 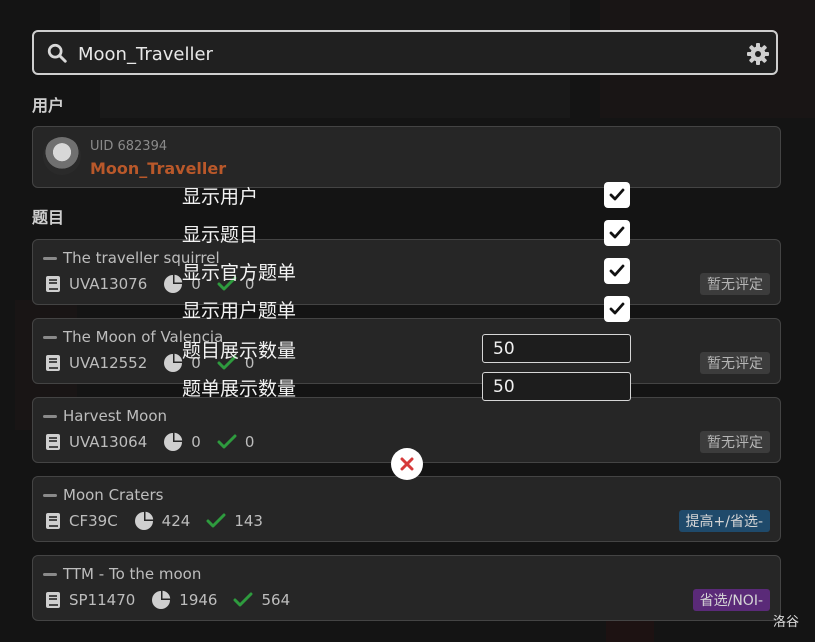 I want to click on problem-card: TTM - To the moon SP11470 1946 564 省选/NOI-, so click(x=406, y=588).